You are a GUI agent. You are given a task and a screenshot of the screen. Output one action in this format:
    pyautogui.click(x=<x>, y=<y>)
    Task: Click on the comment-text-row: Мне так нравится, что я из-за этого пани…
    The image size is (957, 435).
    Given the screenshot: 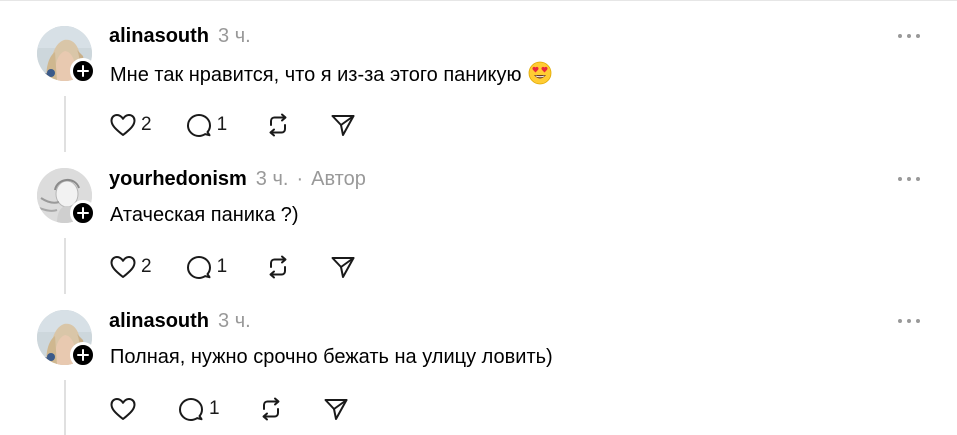 What is the action you would take?
    pyautogui.click(x=331, y=76)
    